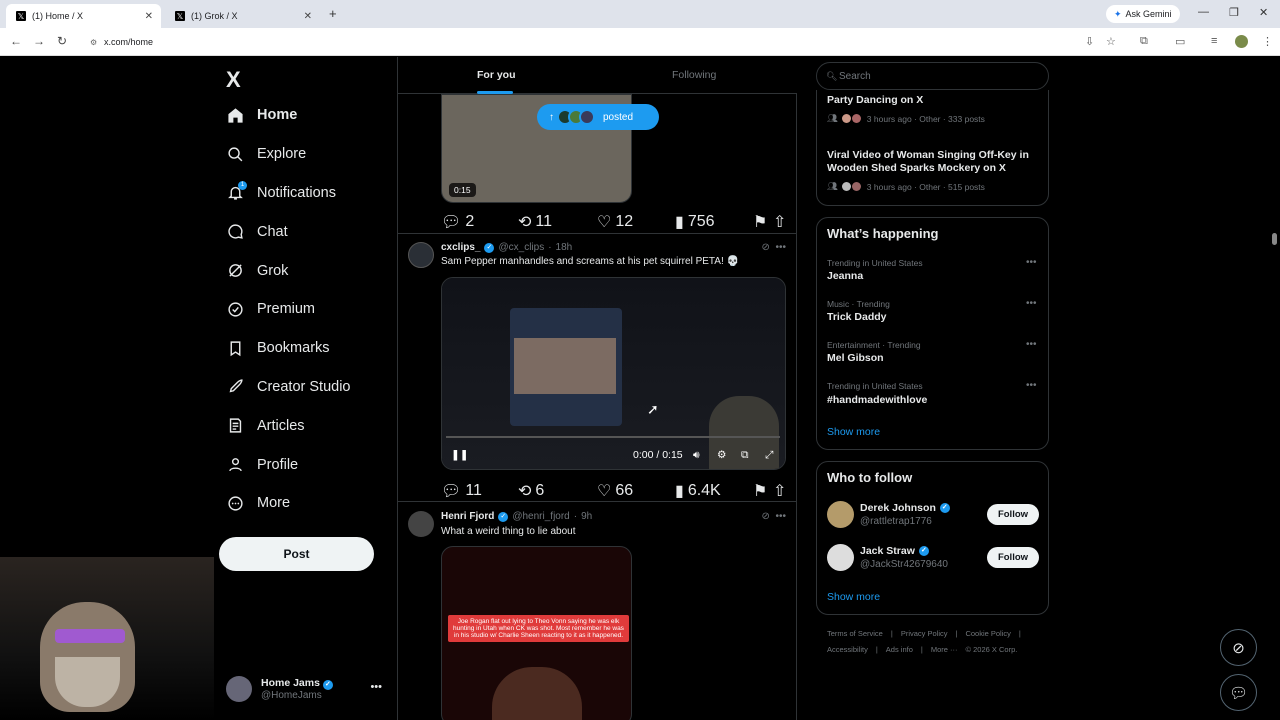 Image resolution: width=1280 pixels, height=720 pixels. I want to click on trend-name: Mel Gibson, so click(855, 358).